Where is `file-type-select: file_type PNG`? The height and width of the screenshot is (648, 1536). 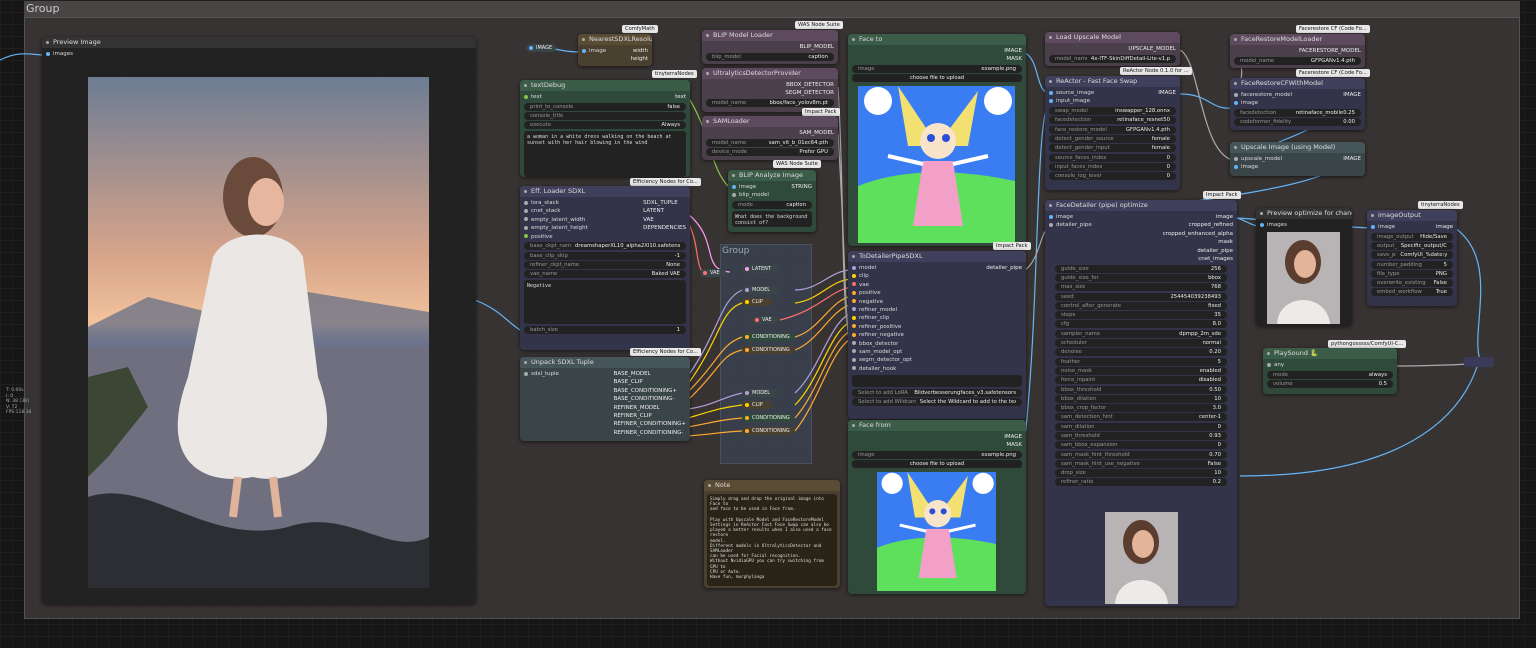
file-type-select: file_type PNG is located at coordinates (1412, 273).